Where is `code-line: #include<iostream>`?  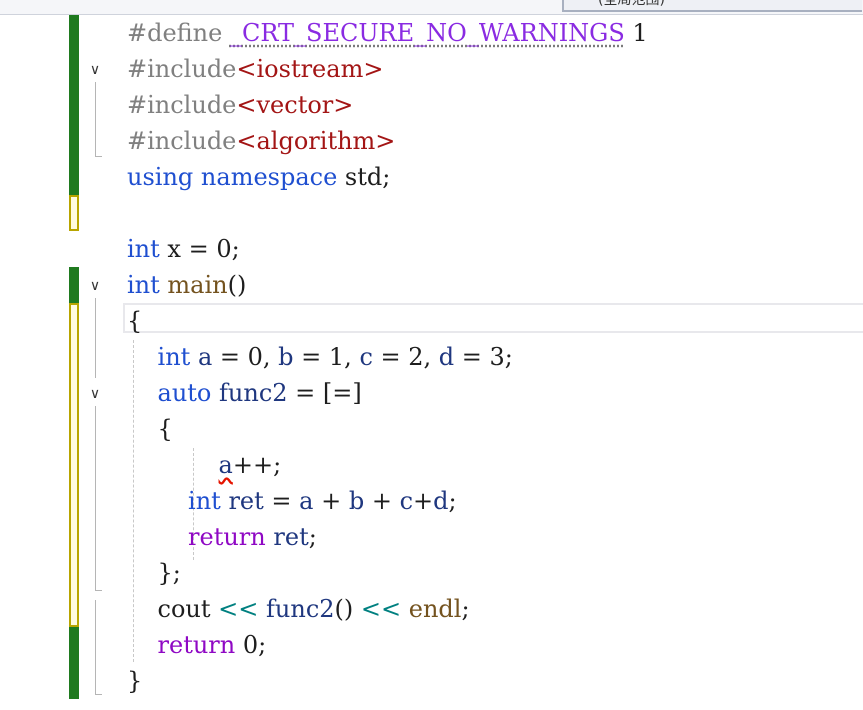
code-line: #include<iostream> is located at coordinates (255, 69).